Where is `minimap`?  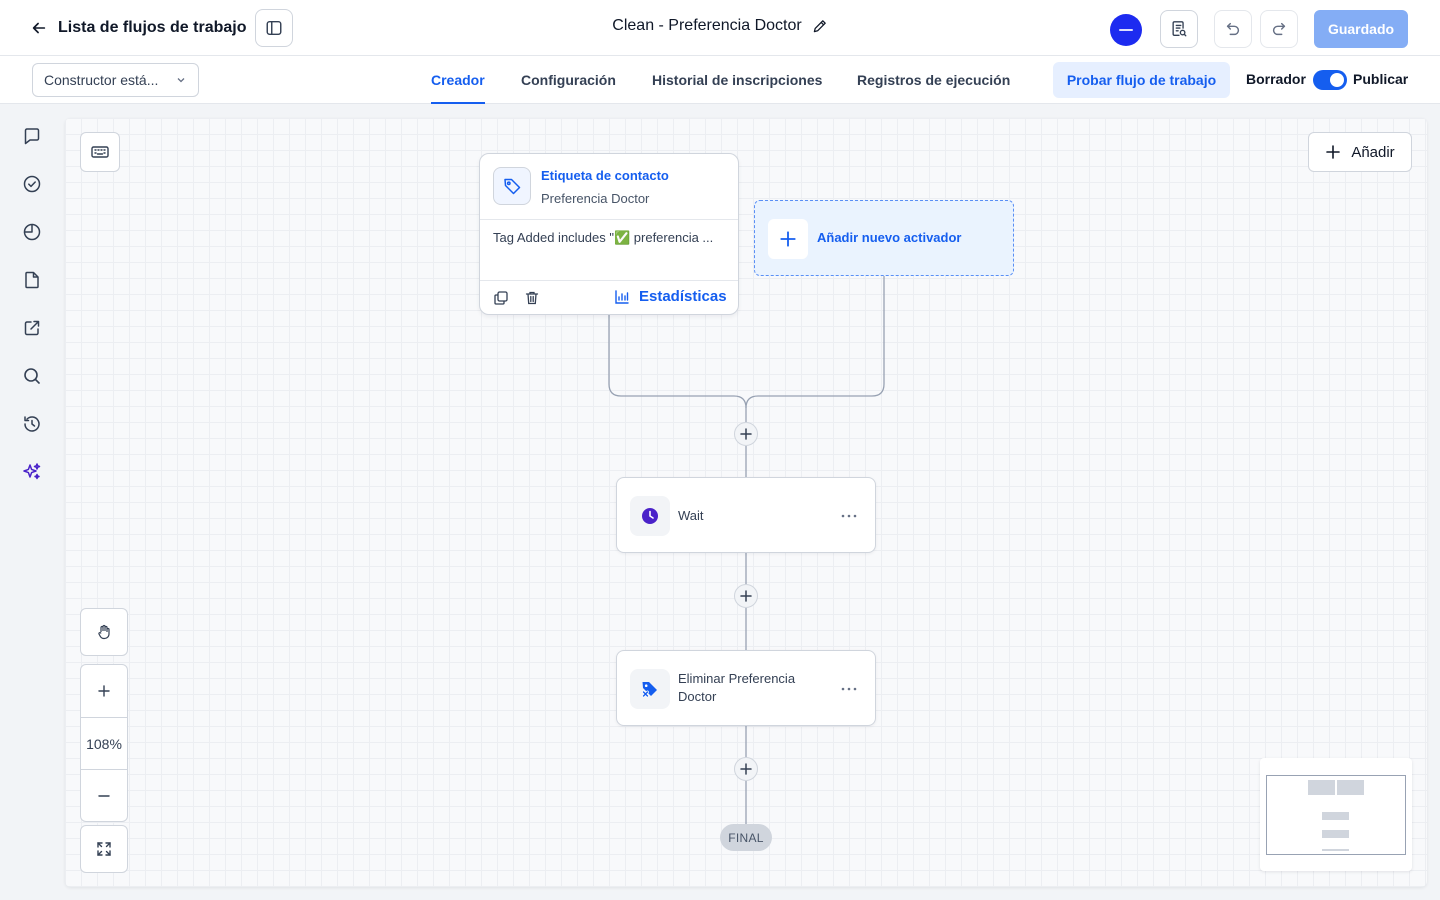 minimap is located at coordinates (1336, 814).